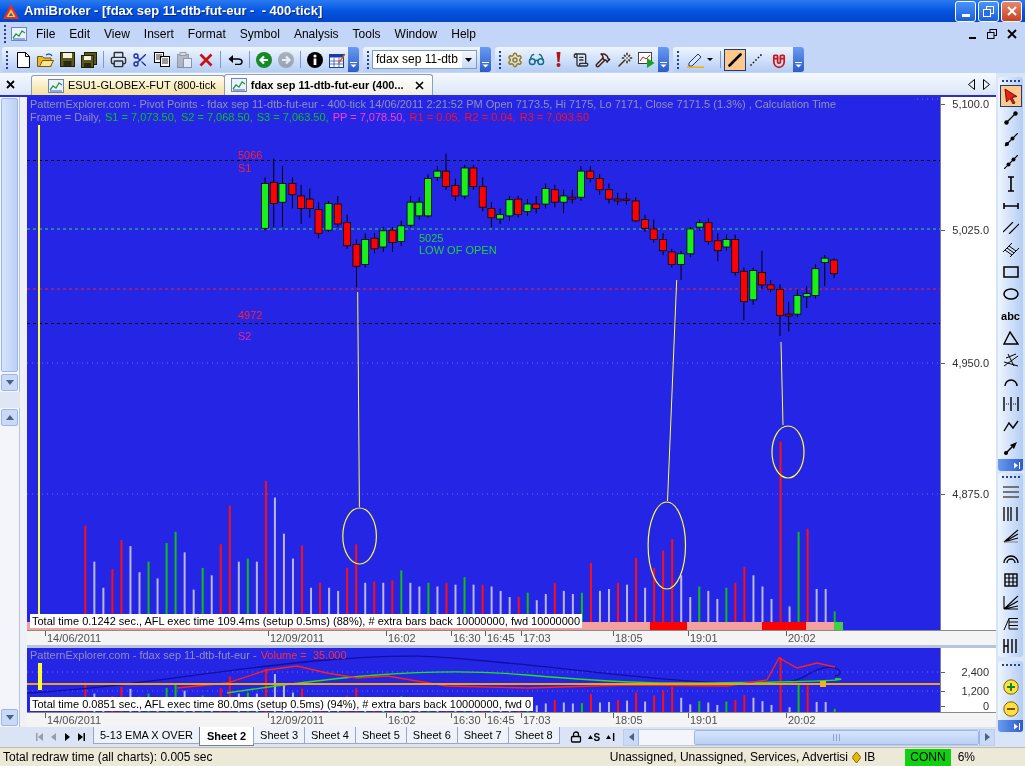  Describe the element at coordinates (559, 59) in the screenshot. I see `exclamation-icon` at that location.